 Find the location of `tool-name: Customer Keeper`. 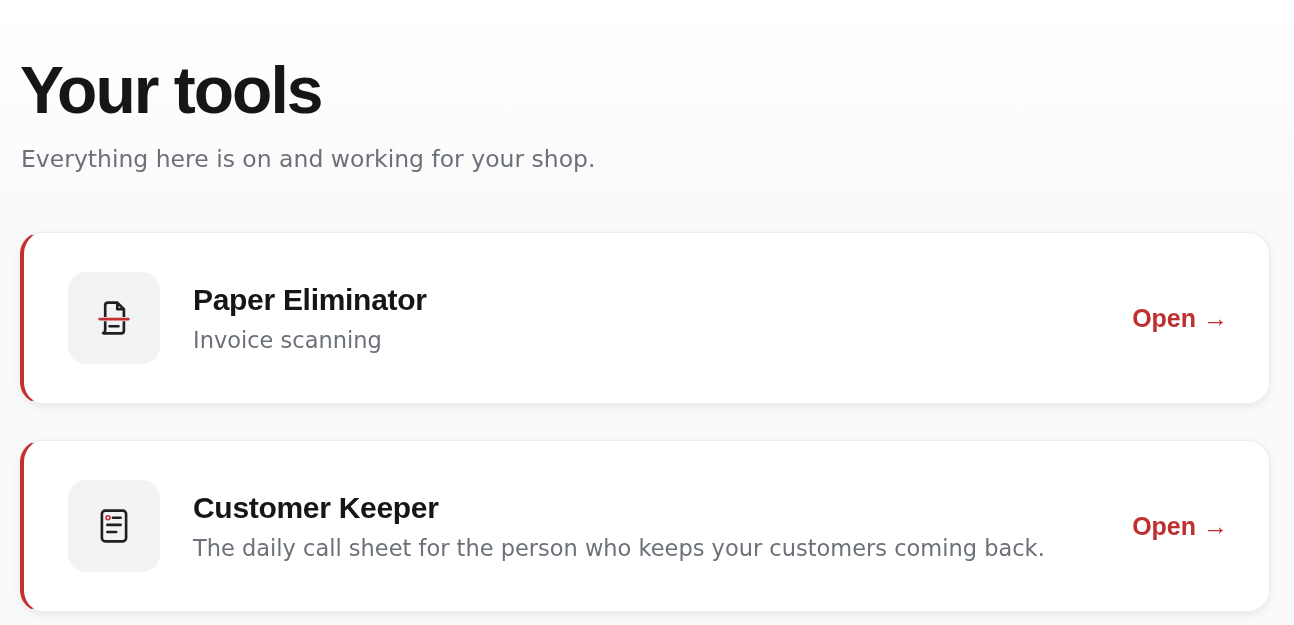

tool-name: Customer Keeper is located at coordinates (316, 507).